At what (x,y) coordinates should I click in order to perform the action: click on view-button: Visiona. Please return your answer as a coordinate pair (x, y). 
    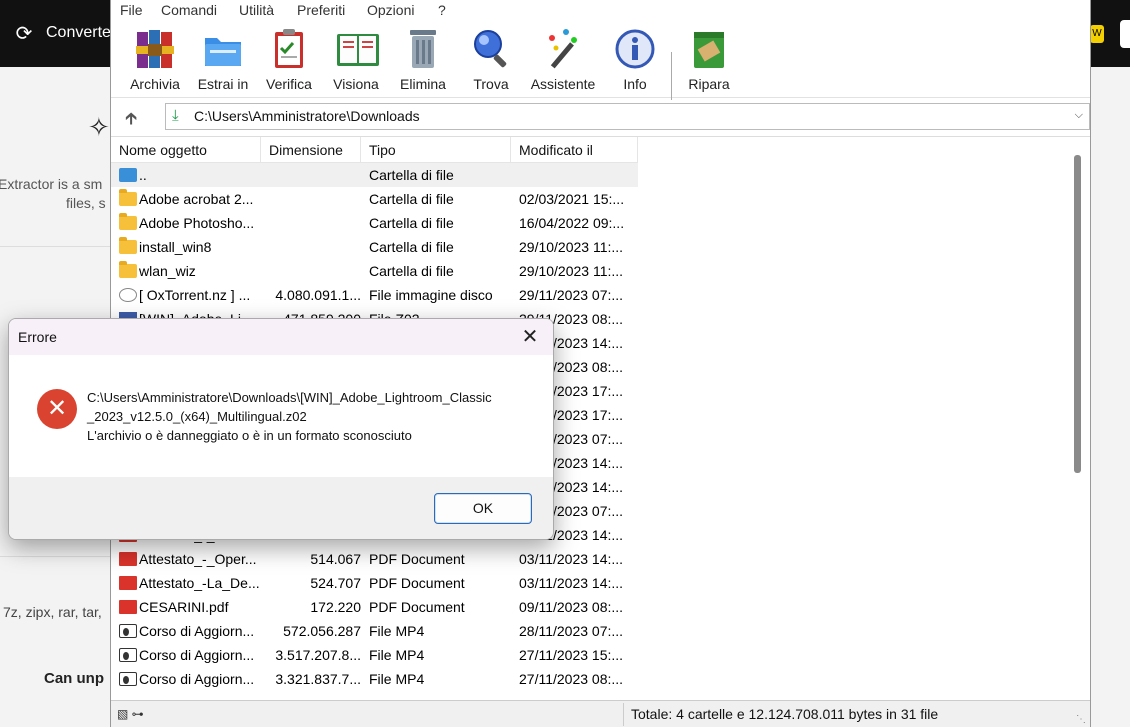
    Looking at the image, I should click on (356, 61).